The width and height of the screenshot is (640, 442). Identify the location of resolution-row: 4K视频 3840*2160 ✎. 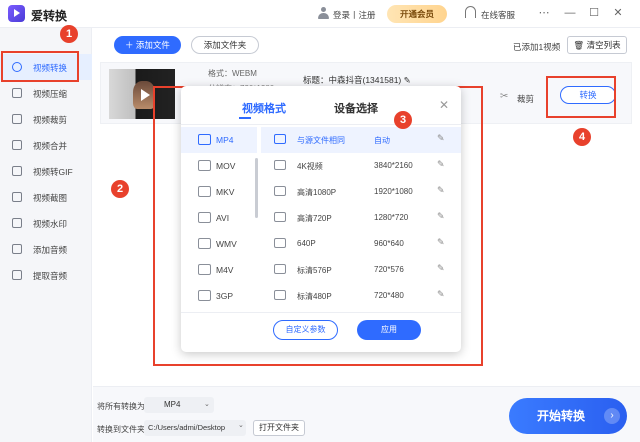
(361, 166).